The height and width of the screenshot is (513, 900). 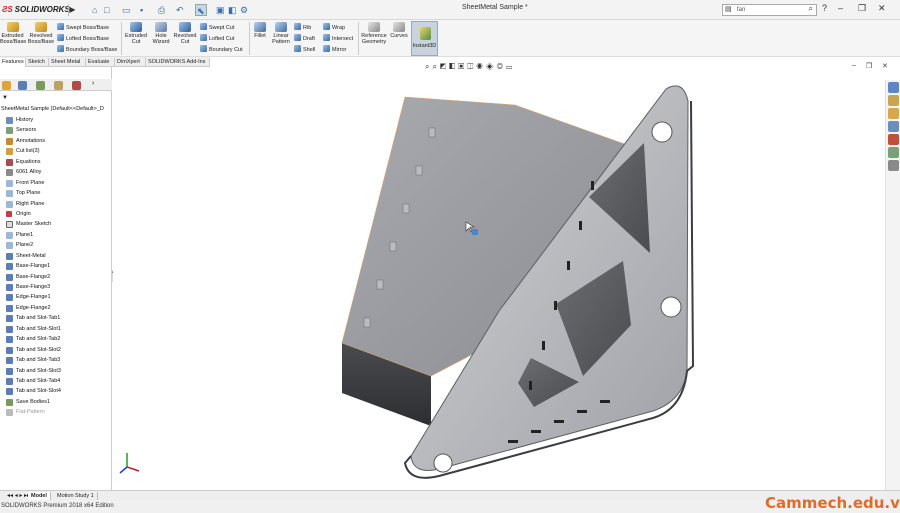 What do you see at coordinates (83, 38) in the screenshot?
I see `lofted-boss-button: Lofted Boss/Base` at bounding box center [83, 38].